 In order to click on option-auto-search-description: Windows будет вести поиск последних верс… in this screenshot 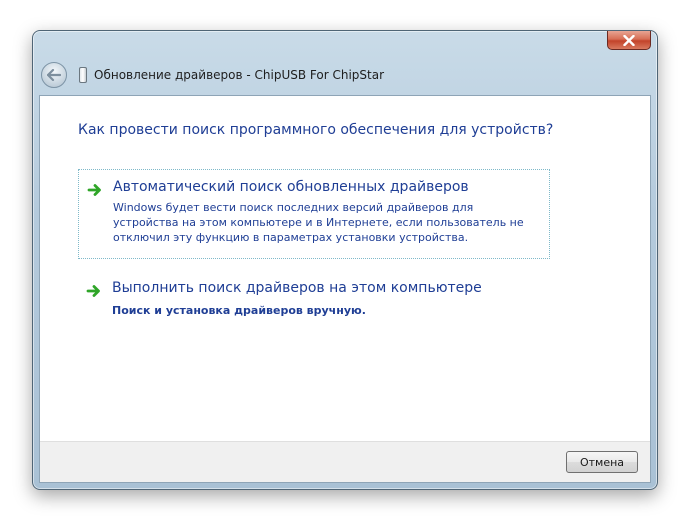, I will do `click(318, 222)`.